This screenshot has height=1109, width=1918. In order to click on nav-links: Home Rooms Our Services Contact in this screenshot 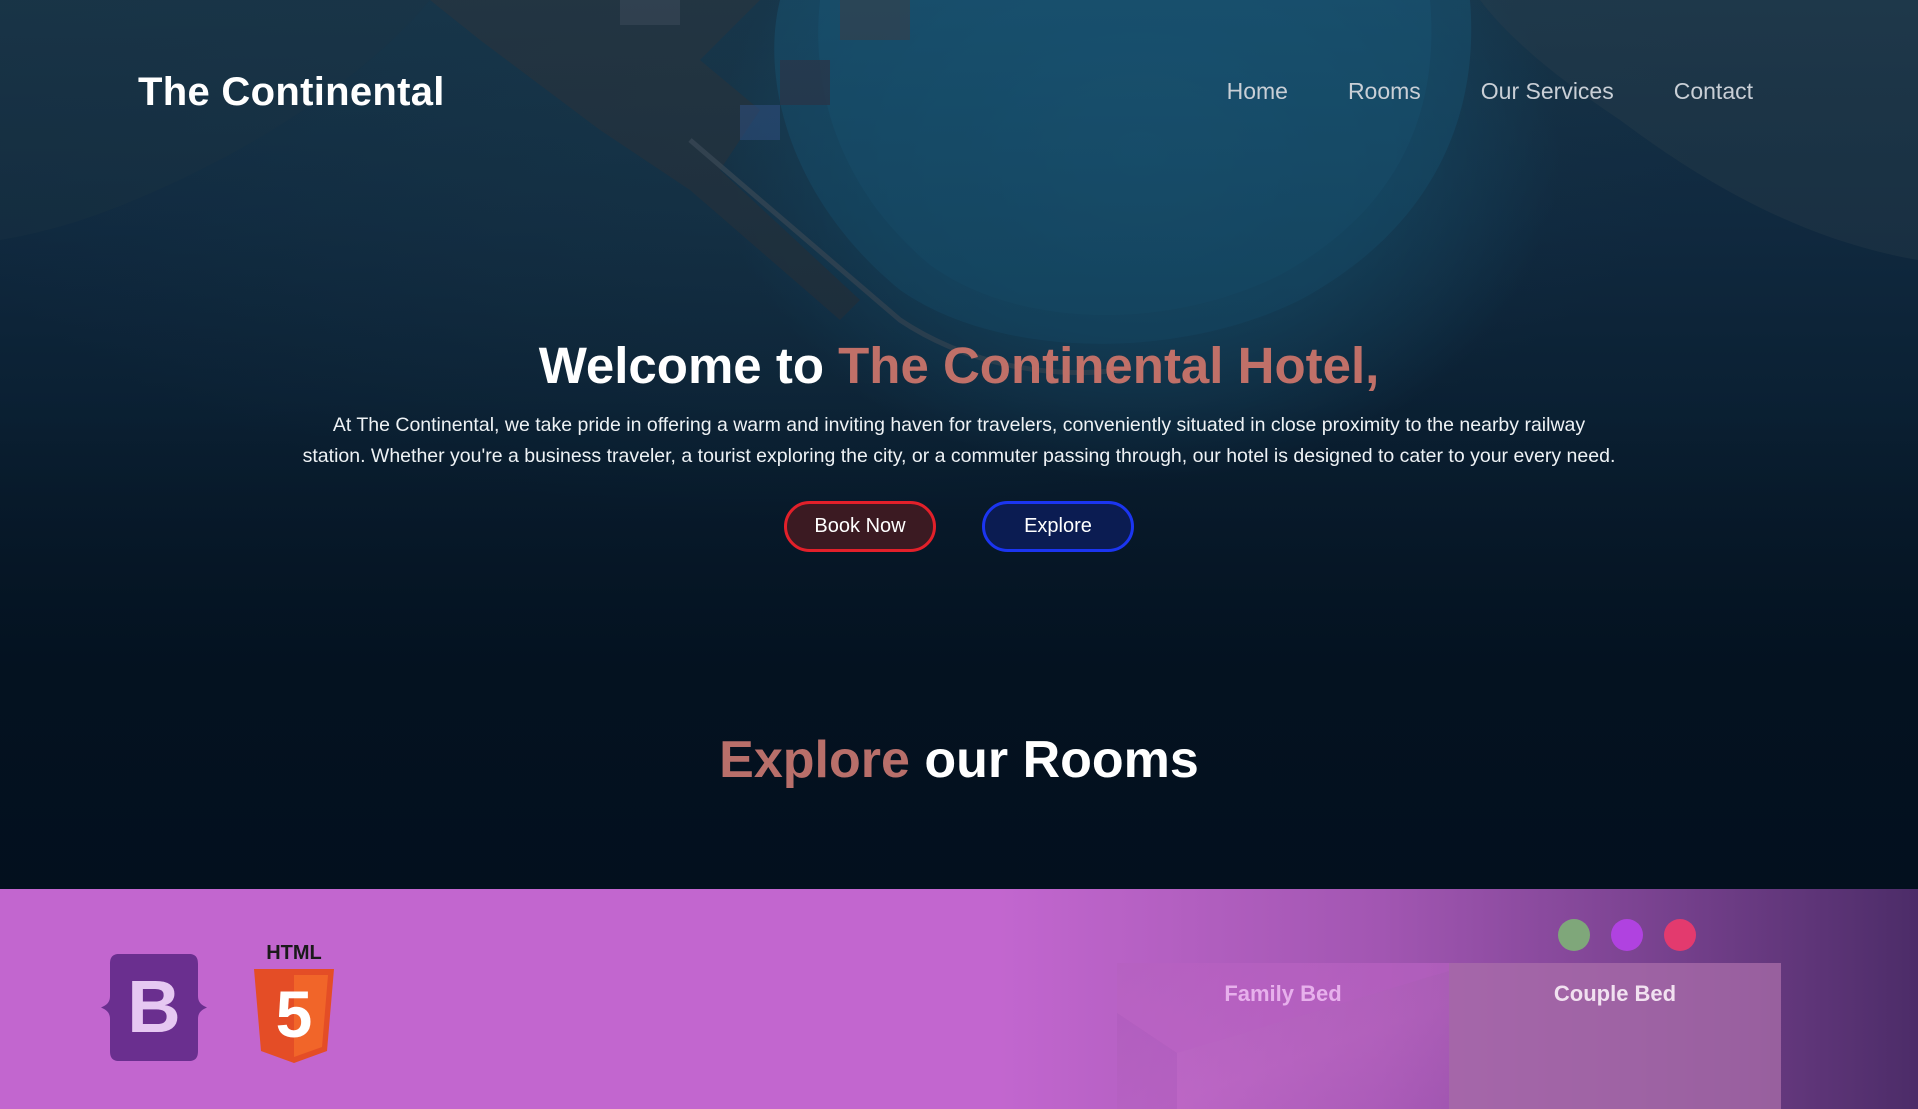, I will do `click(1490, 91)`.